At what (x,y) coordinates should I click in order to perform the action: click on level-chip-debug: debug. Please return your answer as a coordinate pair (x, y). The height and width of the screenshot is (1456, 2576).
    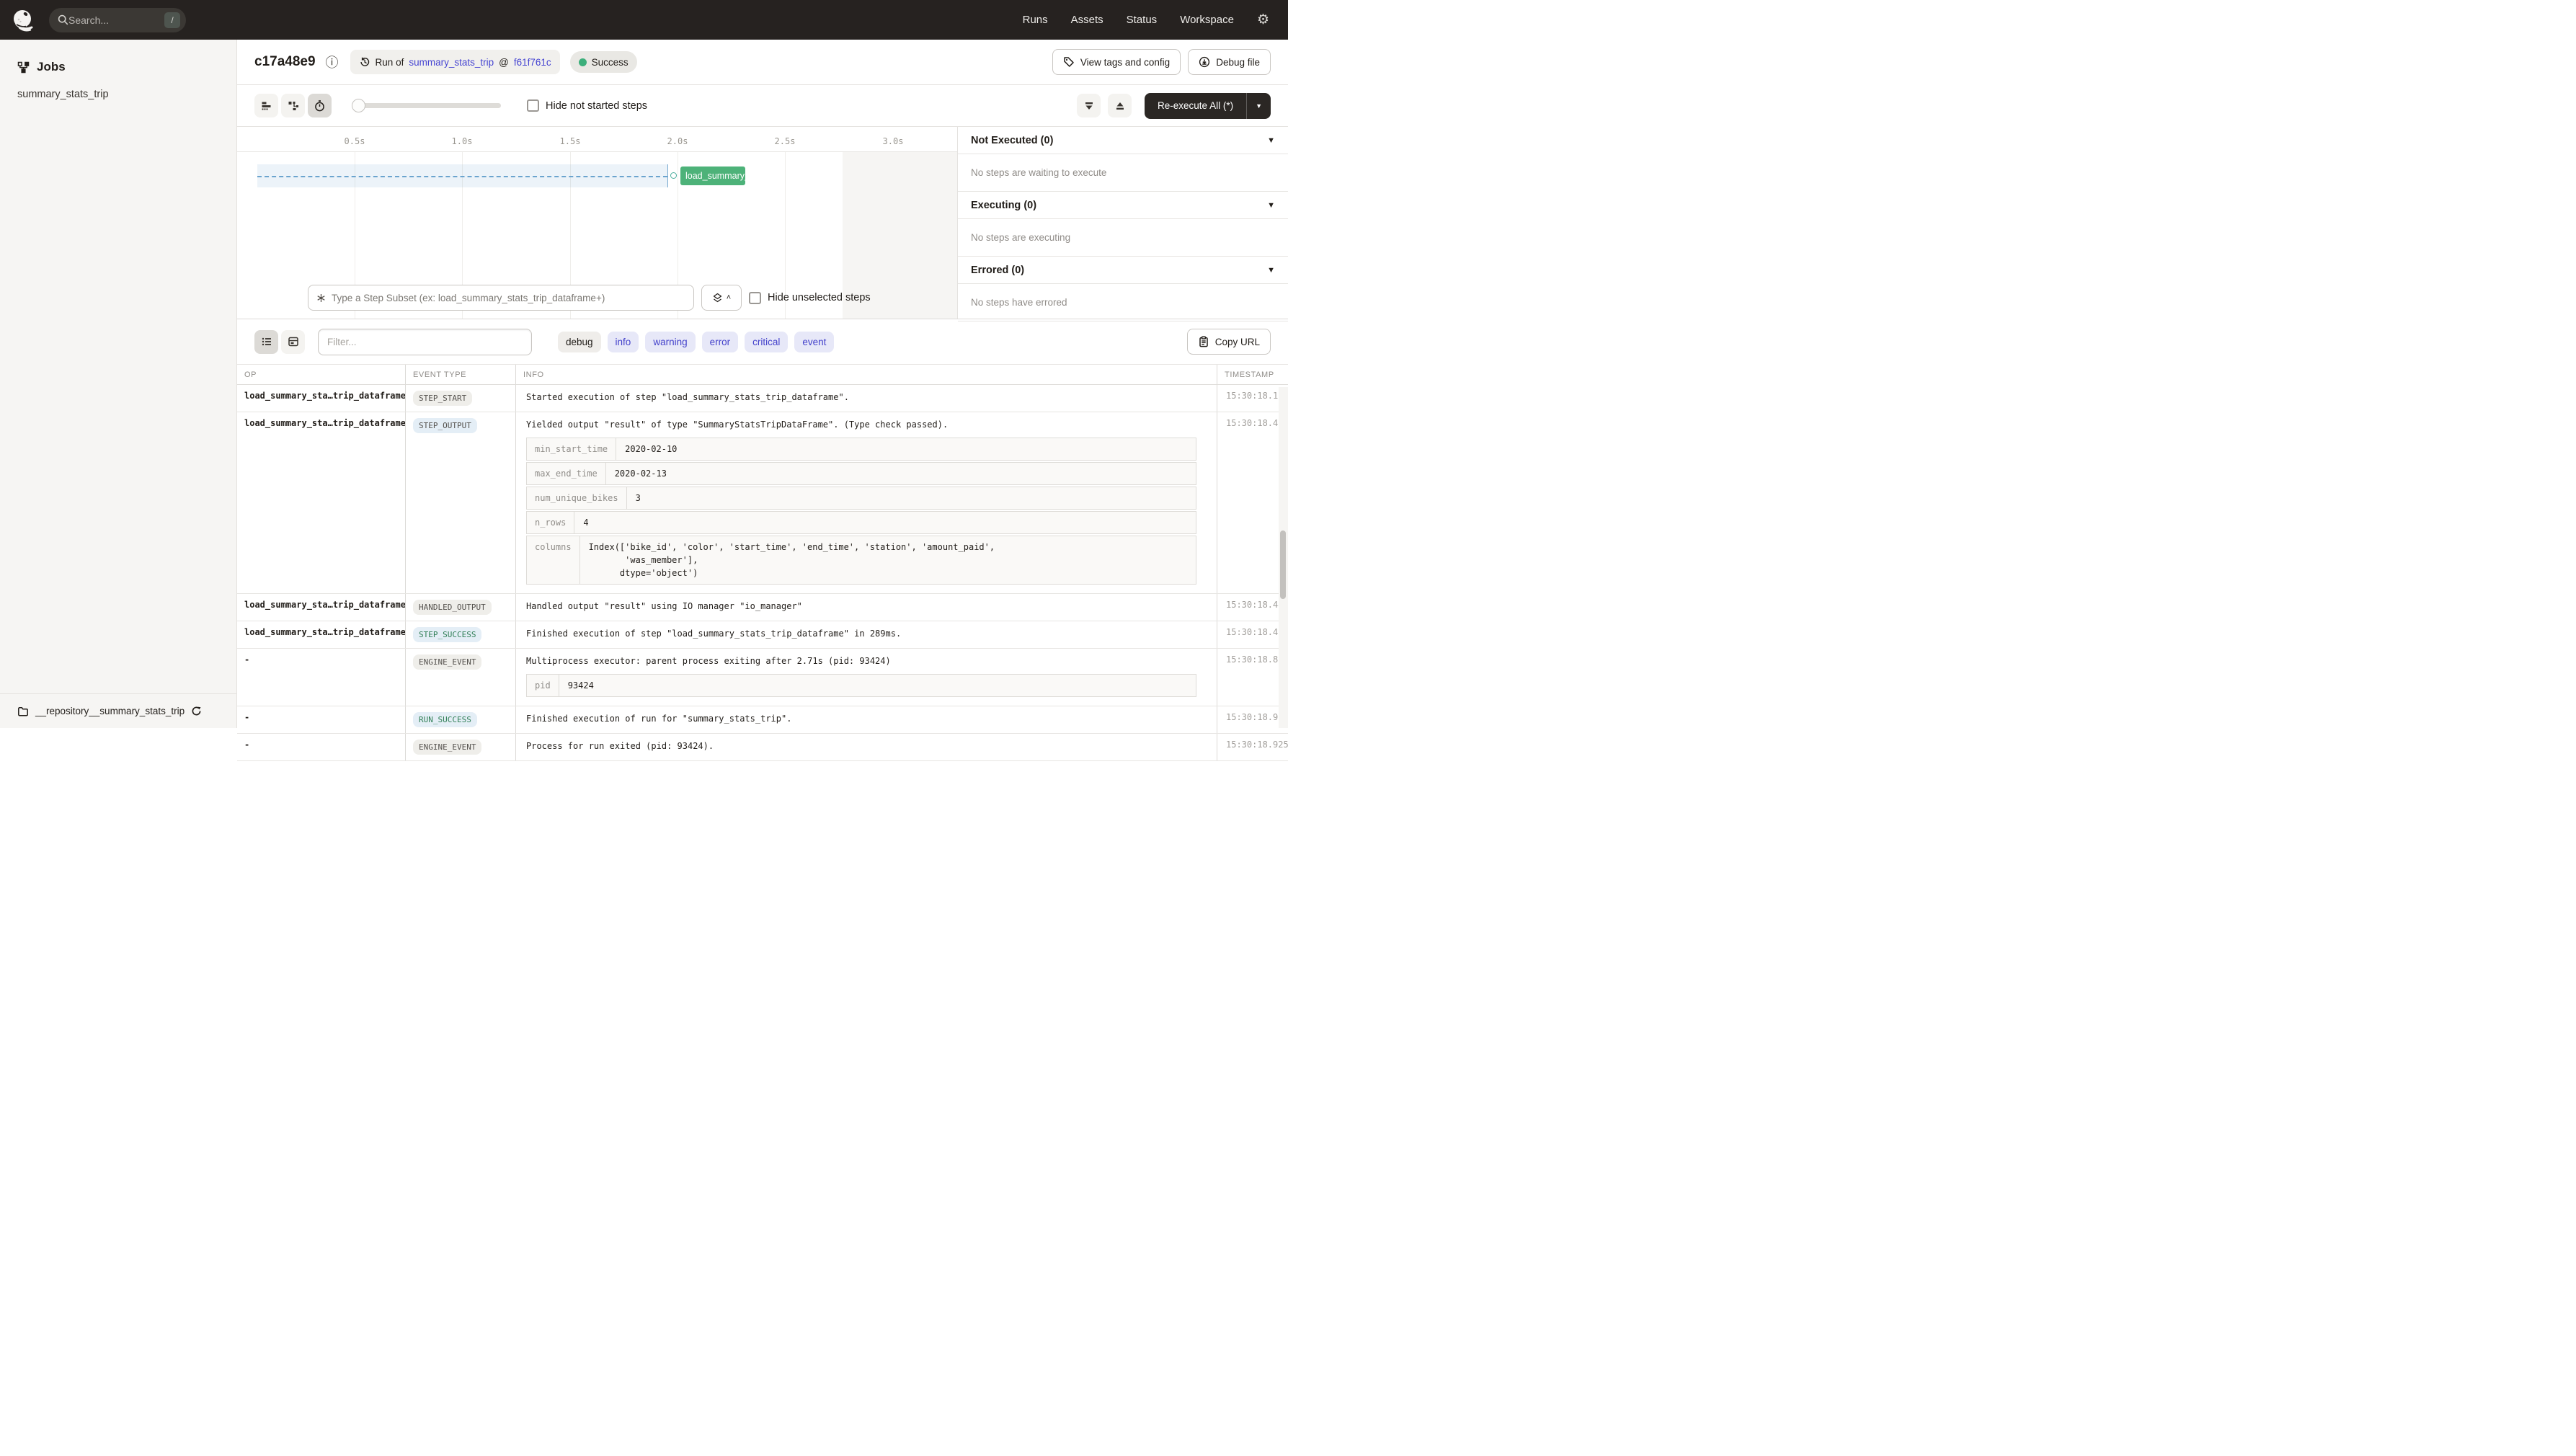
    Looking at the image, I should click on (579, 341).